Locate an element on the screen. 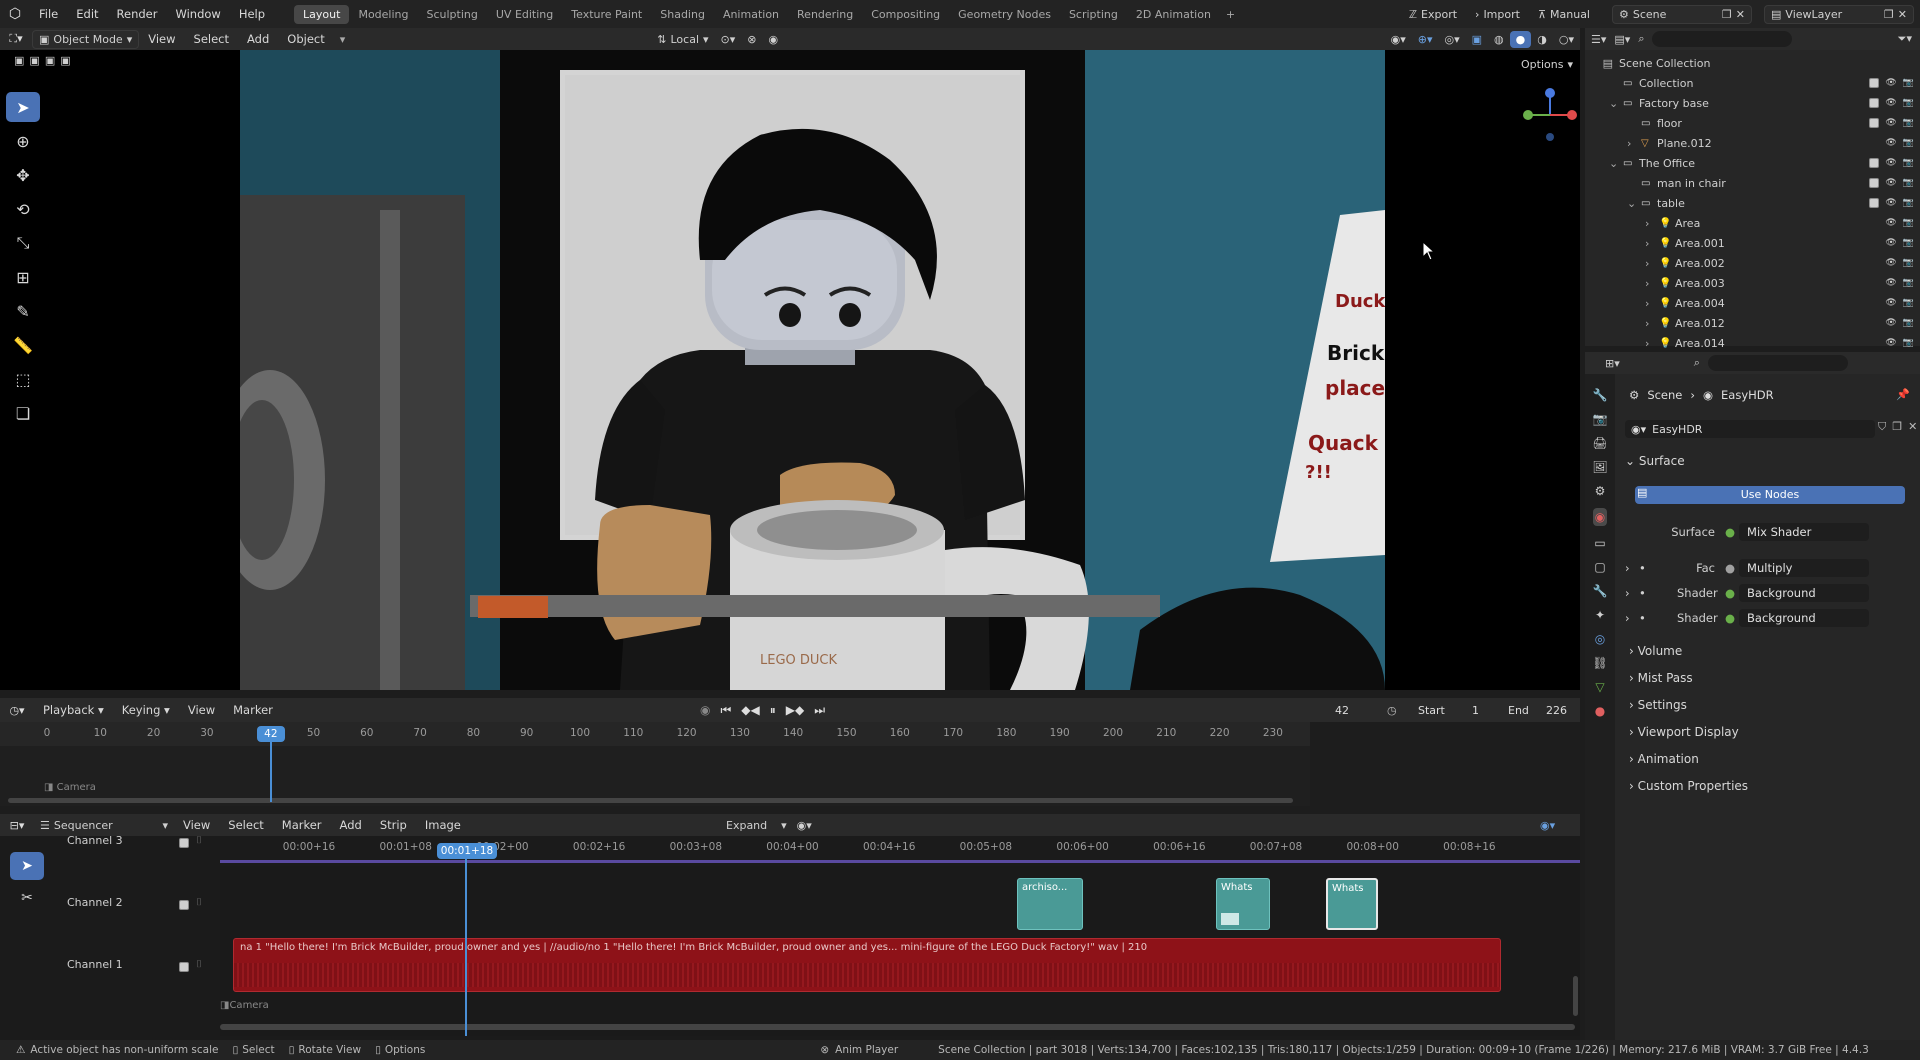 This screenshot has height=1060, width=1920. fac-field: Multiply is located at coordinates (1804, 568).